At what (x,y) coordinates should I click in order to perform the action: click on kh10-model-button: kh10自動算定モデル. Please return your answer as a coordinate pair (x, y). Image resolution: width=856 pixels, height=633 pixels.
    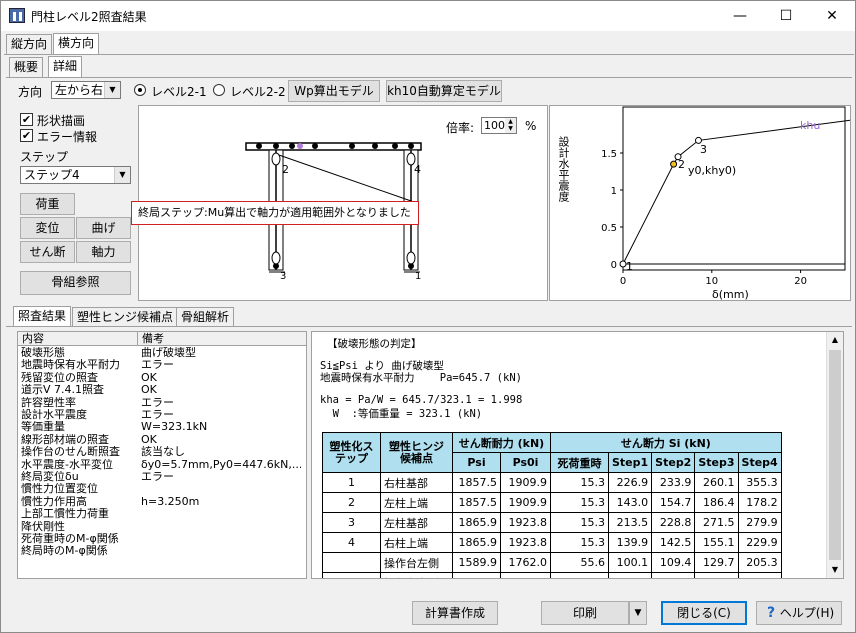
    Looking at the image, I should click on (444, 91).